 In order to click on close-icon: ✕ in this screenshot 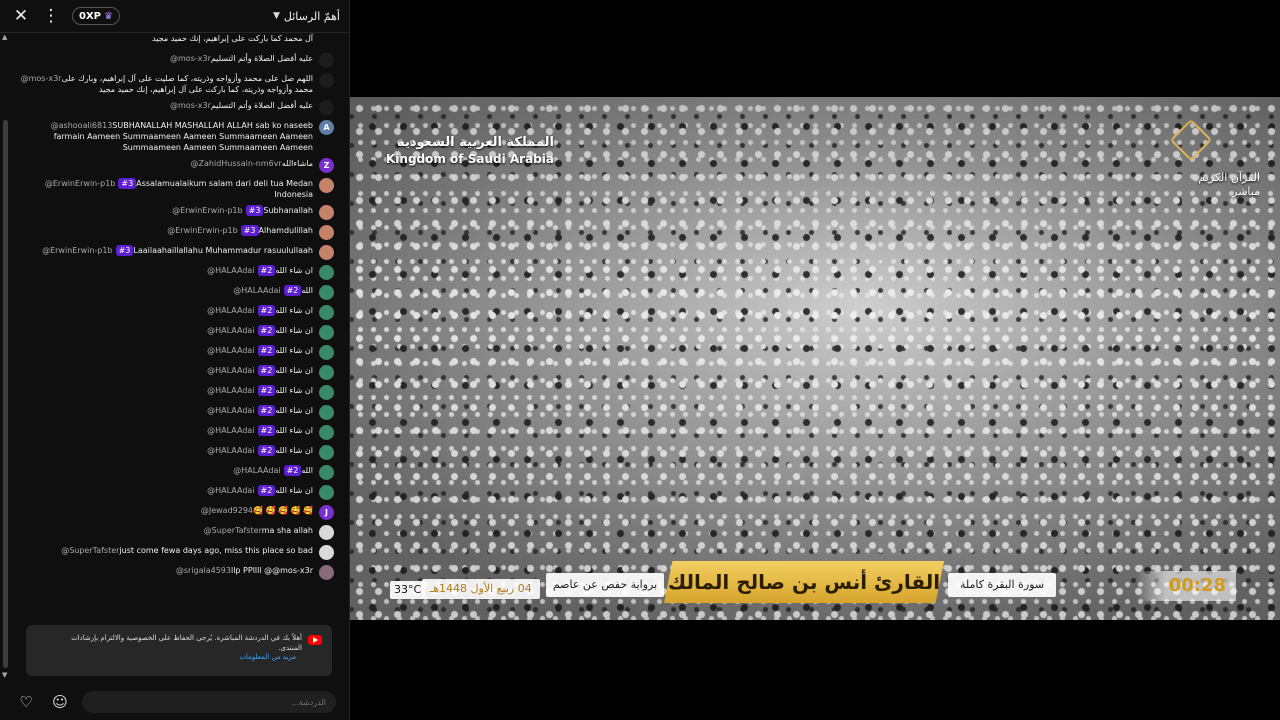, I will do `click(21, 16)`.